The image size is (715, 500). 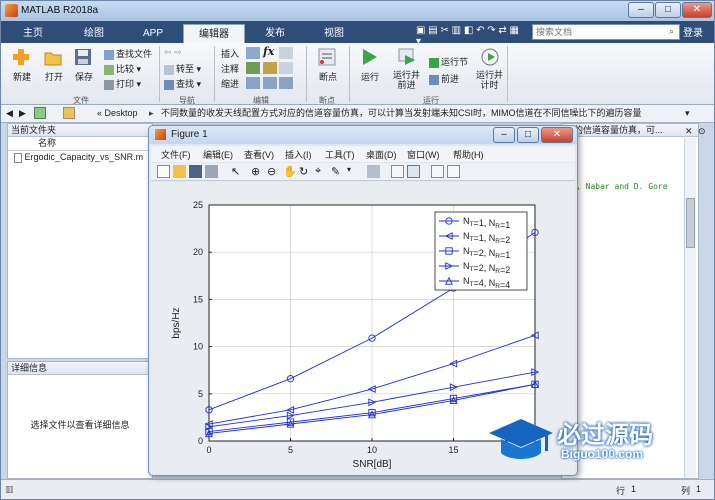 I want to click on insert-section-icon, so click(x=253, y=53).